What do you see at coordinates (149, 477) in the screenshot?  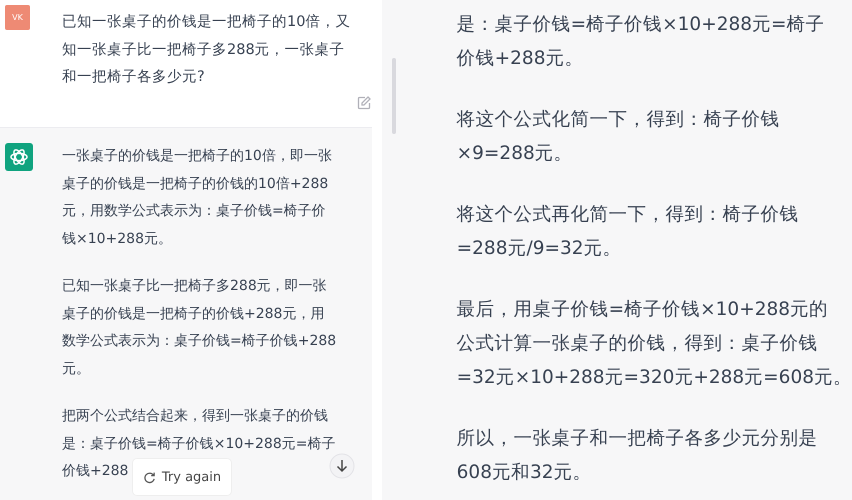 I see `refresh-icon` at bounding box center [149, 477].